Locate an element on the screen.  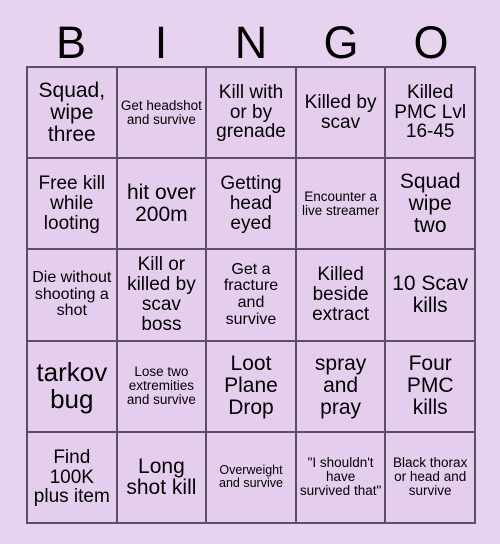
bingo-cell-label: Get a fracture and survive is located at coordinates (251, 294).